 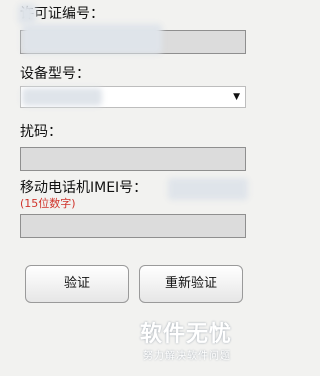 I want to click on verify-button: 验证, so click(x=77, y=284).